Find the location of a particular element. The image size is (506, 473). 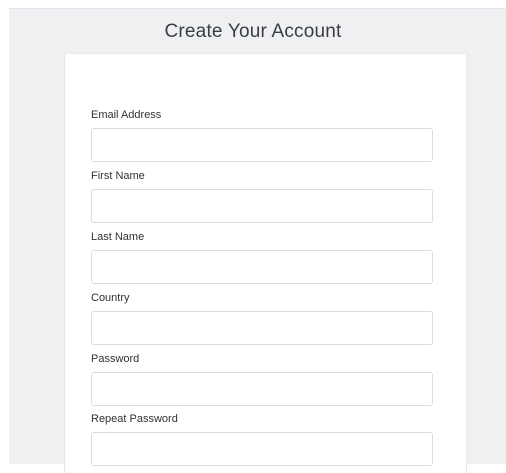

country-field-group: Country is located at coordinates (266, 318).